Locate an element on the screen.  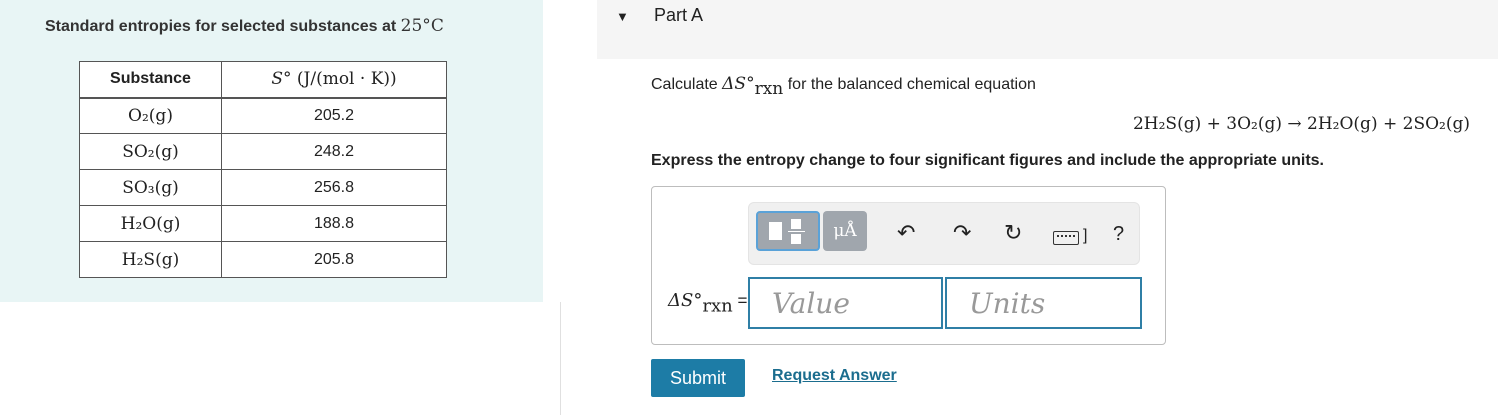
table-row: O₂(g) 205.2 is located at coordinates (263, 115).